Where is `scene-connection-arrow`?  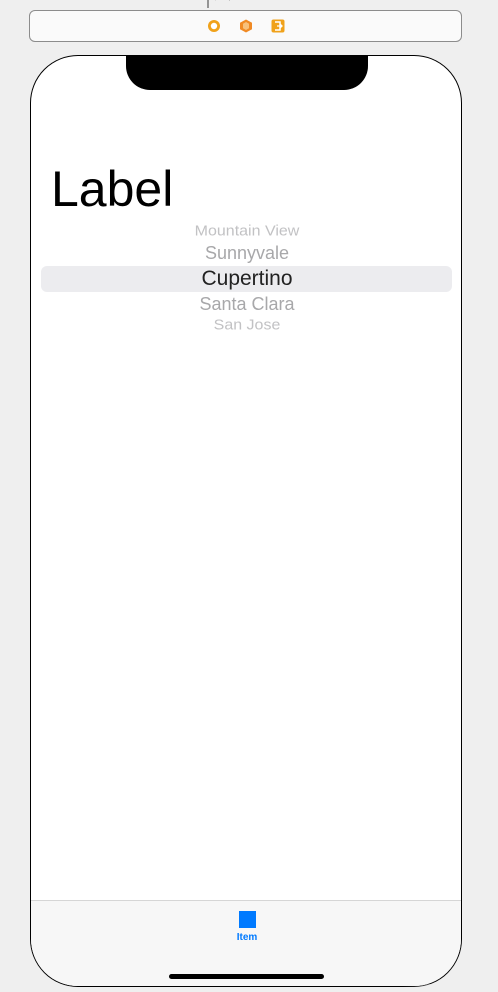
scene-connection-arrow is located at coordinates (218, 4).